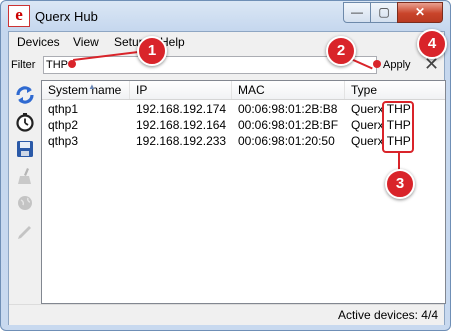  Describe the element at coordinates (397, 65) in the screenshot. I see `apply-button: Apply` at that location.